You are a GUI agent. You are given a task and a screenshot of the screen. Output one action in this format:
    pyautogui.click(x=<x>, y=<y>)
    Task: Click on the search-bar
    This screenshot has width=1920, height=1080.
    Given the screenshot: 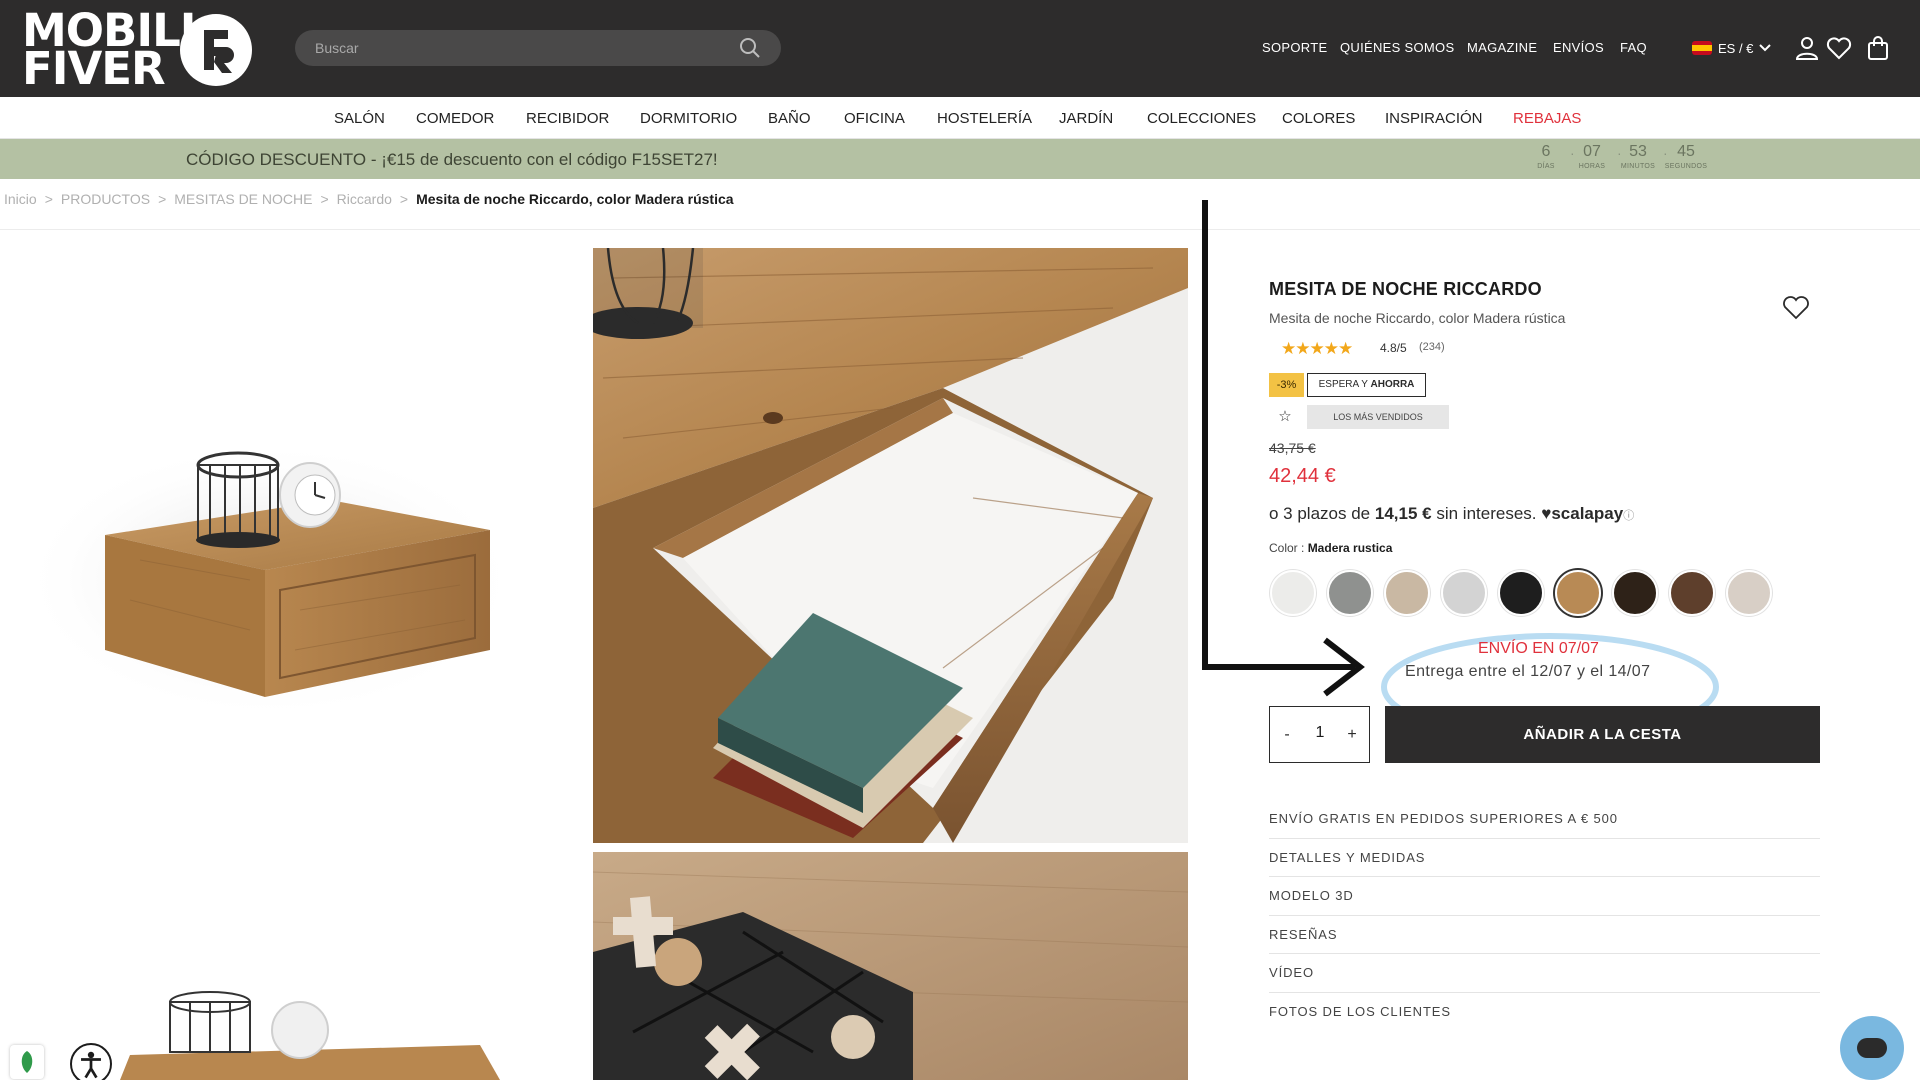 What is the action you would take?
    pyautogui.click(x=538, y=48)
    